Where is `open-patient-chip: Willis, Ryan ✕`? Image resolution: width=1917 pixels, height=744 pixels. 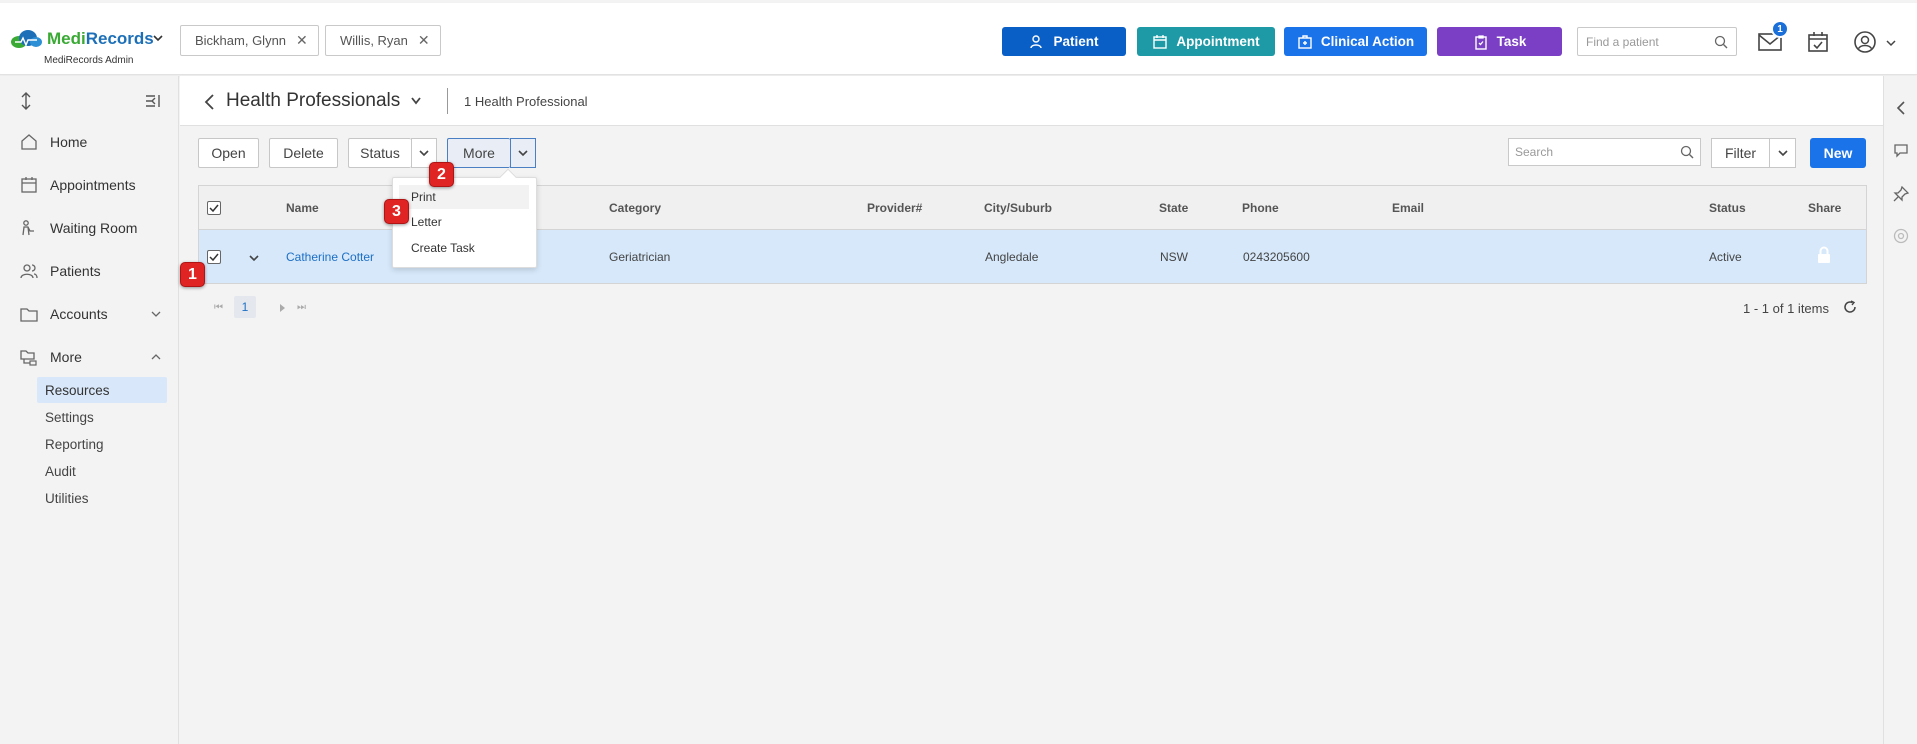 open-patient-chip: Willis, Ryan ✕ is located at coordinates (383, 40).